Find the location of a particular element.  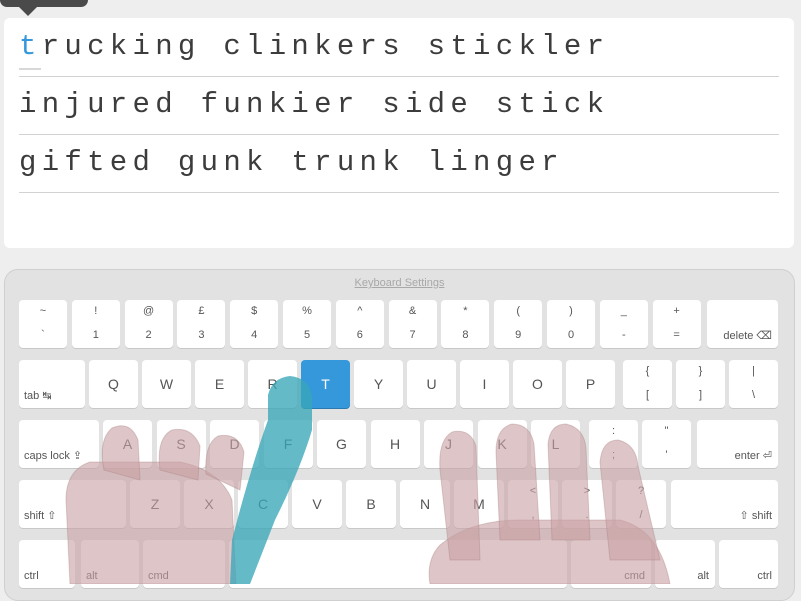

ctrl-right-key: ctrl is located at coordinates (748, 564).